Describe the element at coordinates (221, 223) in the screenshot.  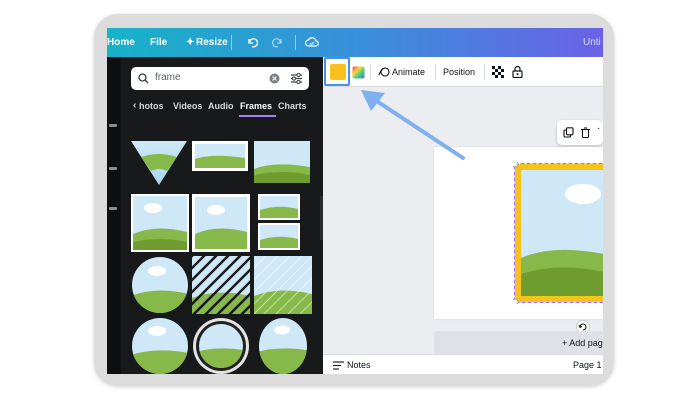
I see `frame-polaroid` at that location.